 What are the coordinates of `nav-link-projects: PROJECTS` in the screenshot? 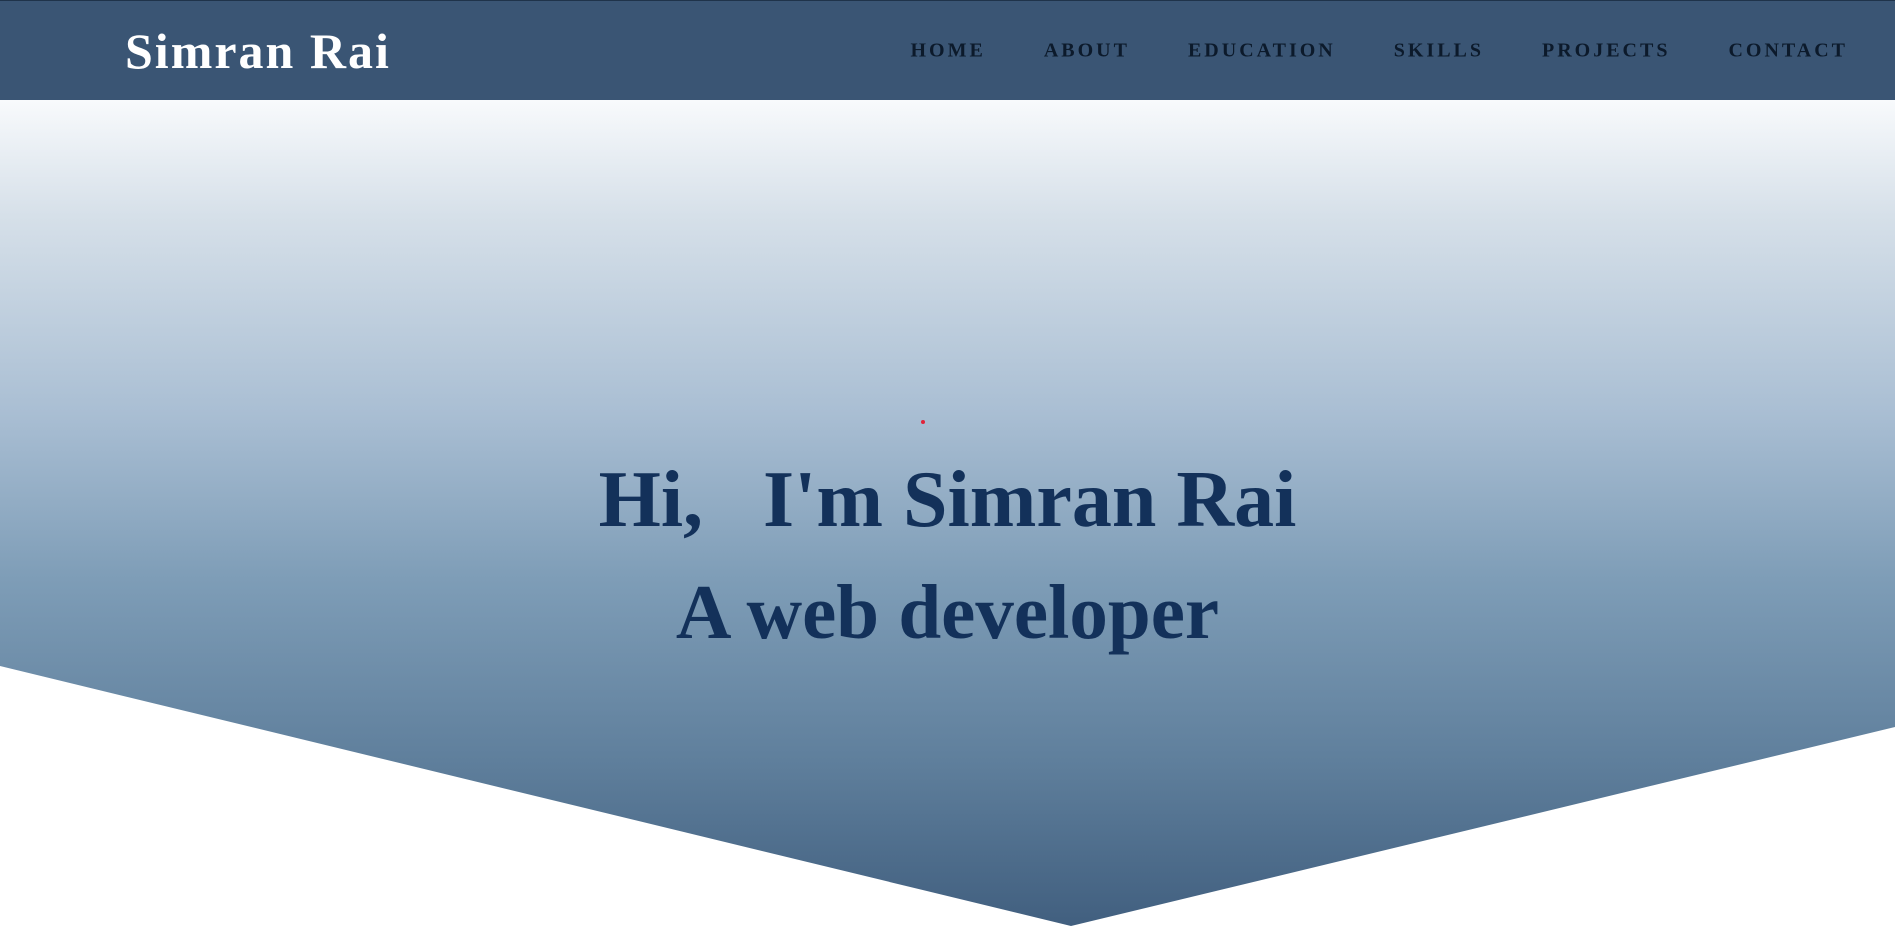 It's located at (1606, 50).